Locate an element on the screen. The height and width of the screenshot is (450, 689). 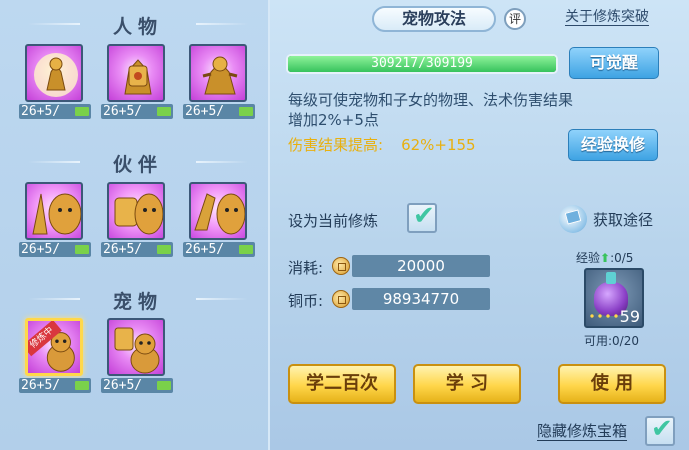
damage-bonus-value: 62%+155 is located at coordinates (438, 145).